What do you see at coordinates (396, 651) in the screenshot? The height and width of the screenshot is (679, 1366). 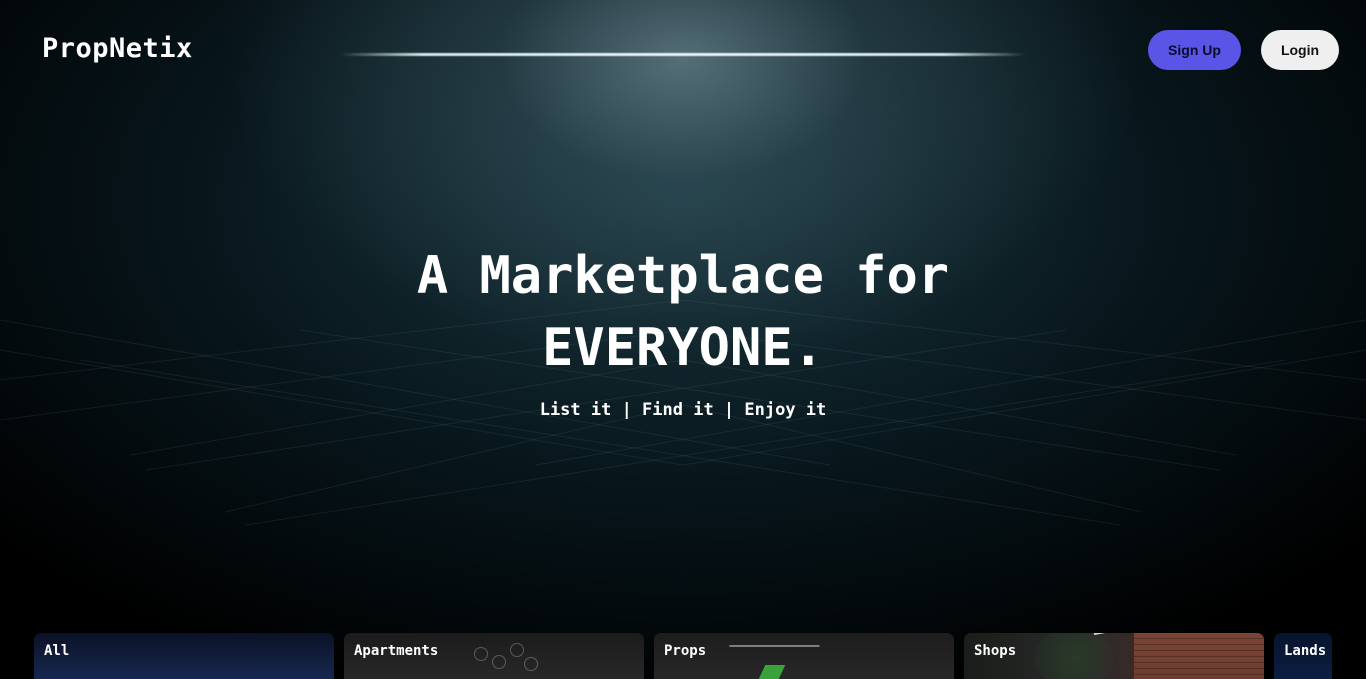 I see `category-label: Apartments` at bounding box center [396, 651].